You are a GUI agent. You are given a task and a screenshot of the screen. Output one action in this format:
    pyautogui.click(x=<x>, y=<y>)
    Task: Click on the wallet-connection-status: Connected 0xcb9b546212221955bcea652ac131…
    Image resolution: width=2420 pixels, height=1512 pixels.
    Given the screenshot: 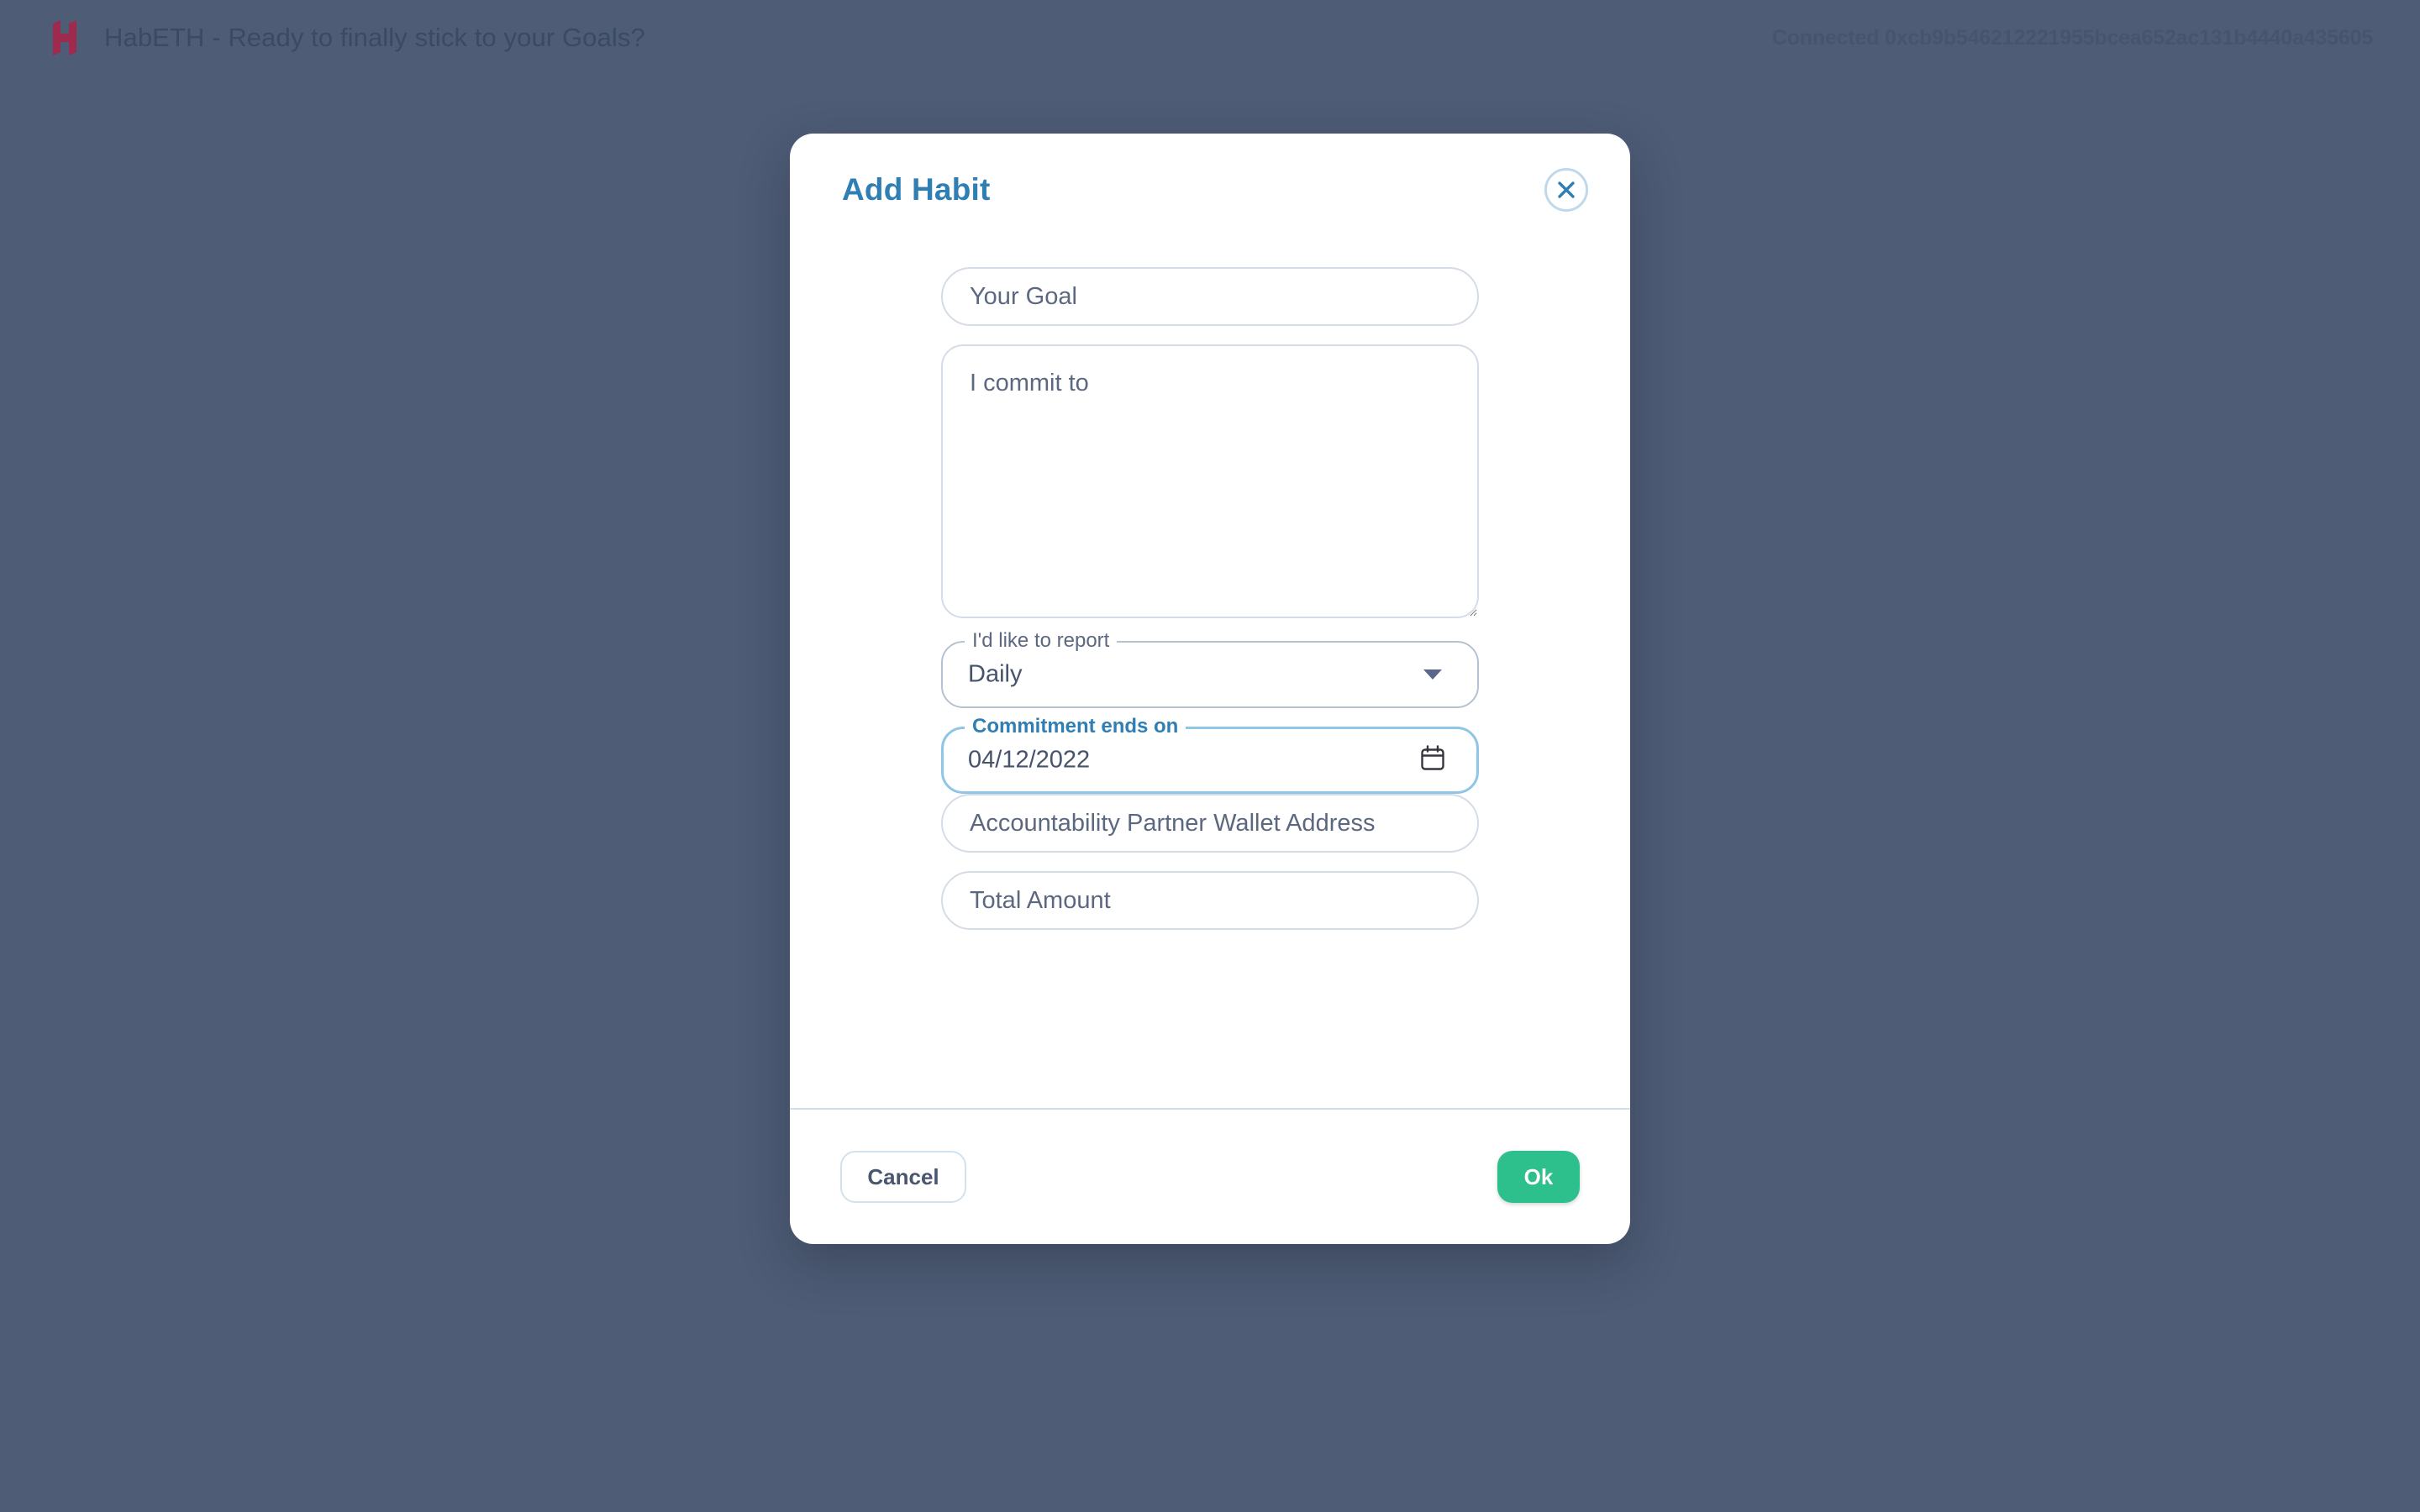 What is the action you would take?
    pyautogui.click(x=2072, y=37)
    